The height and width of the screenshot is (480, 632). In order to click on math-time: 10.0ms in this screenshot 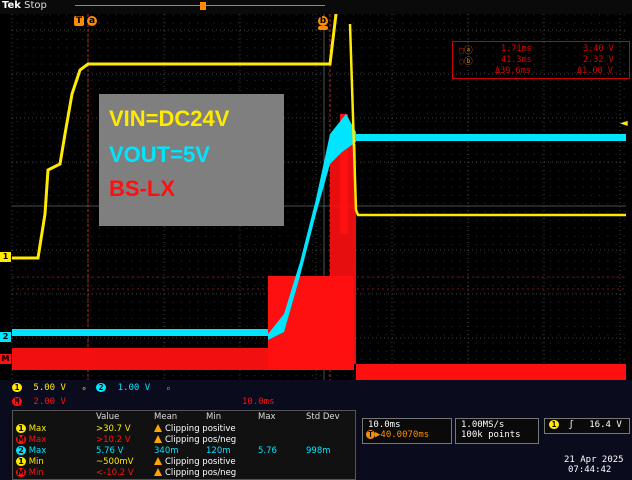, I will do `click(258, 402)`.